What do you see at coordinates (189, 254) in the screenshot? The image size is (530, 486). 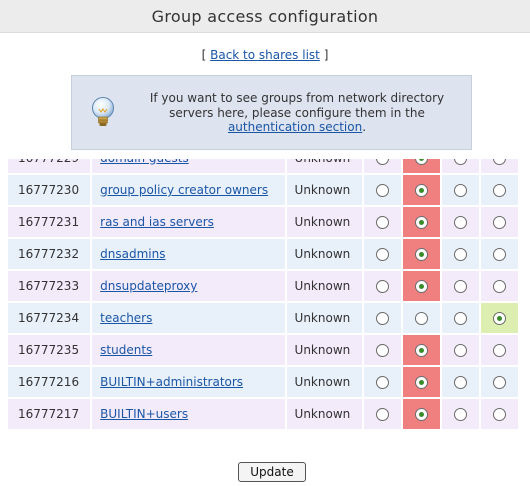 I see `group-name-cell: dnsadmins` at bounding box center [189, 254].